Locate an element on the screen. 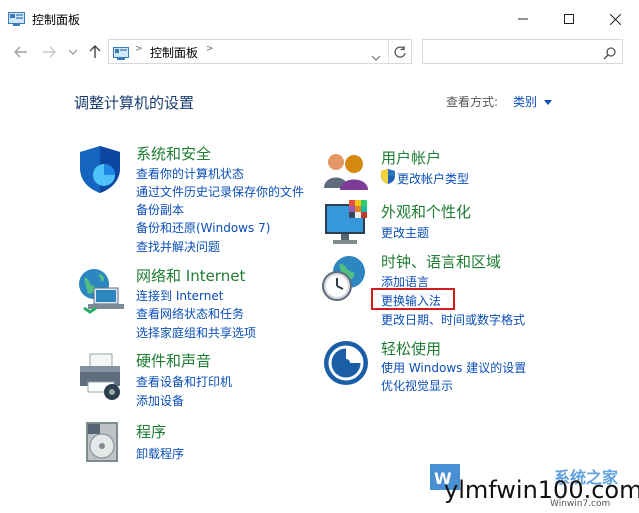 Image resolution: width=639 pixels, height=513 pixels. category-hardware-sound: 硬件和声音 is located at coordinates (173, 360).